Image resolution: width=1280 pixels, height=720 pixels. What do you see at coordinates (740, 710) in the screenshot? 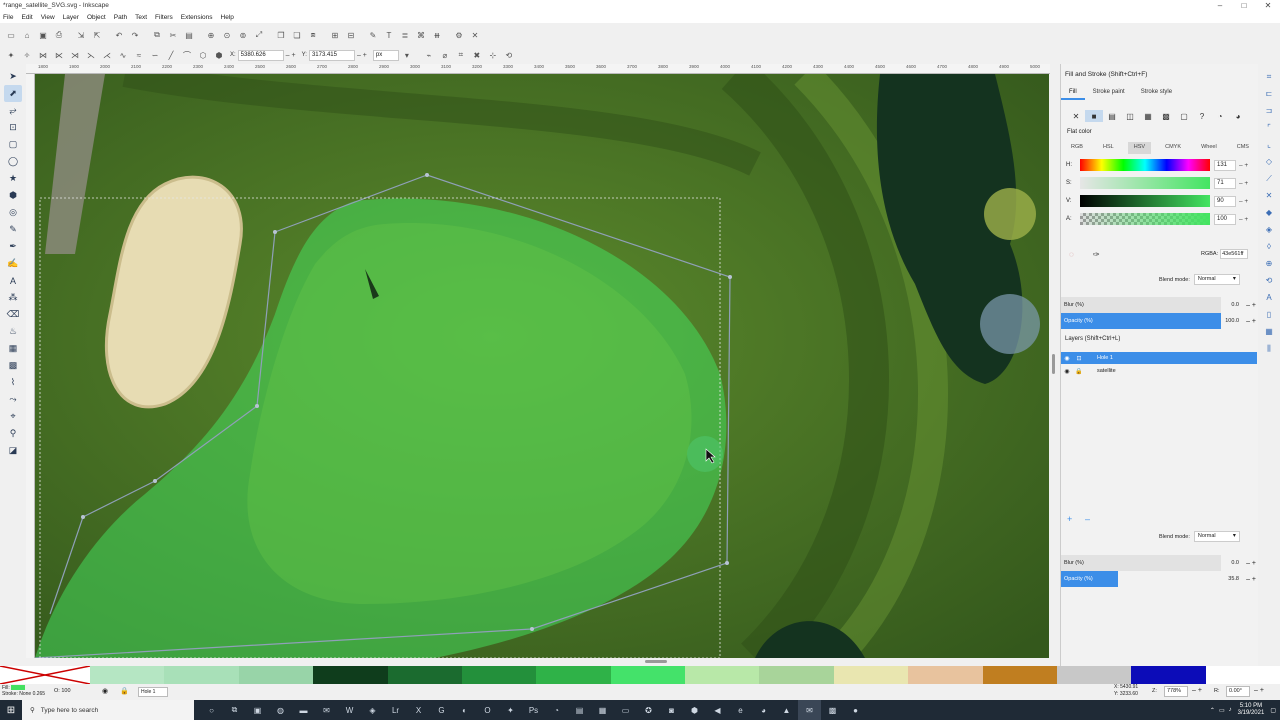
I see `edge-icon: e` at bounding box center [740, 710].